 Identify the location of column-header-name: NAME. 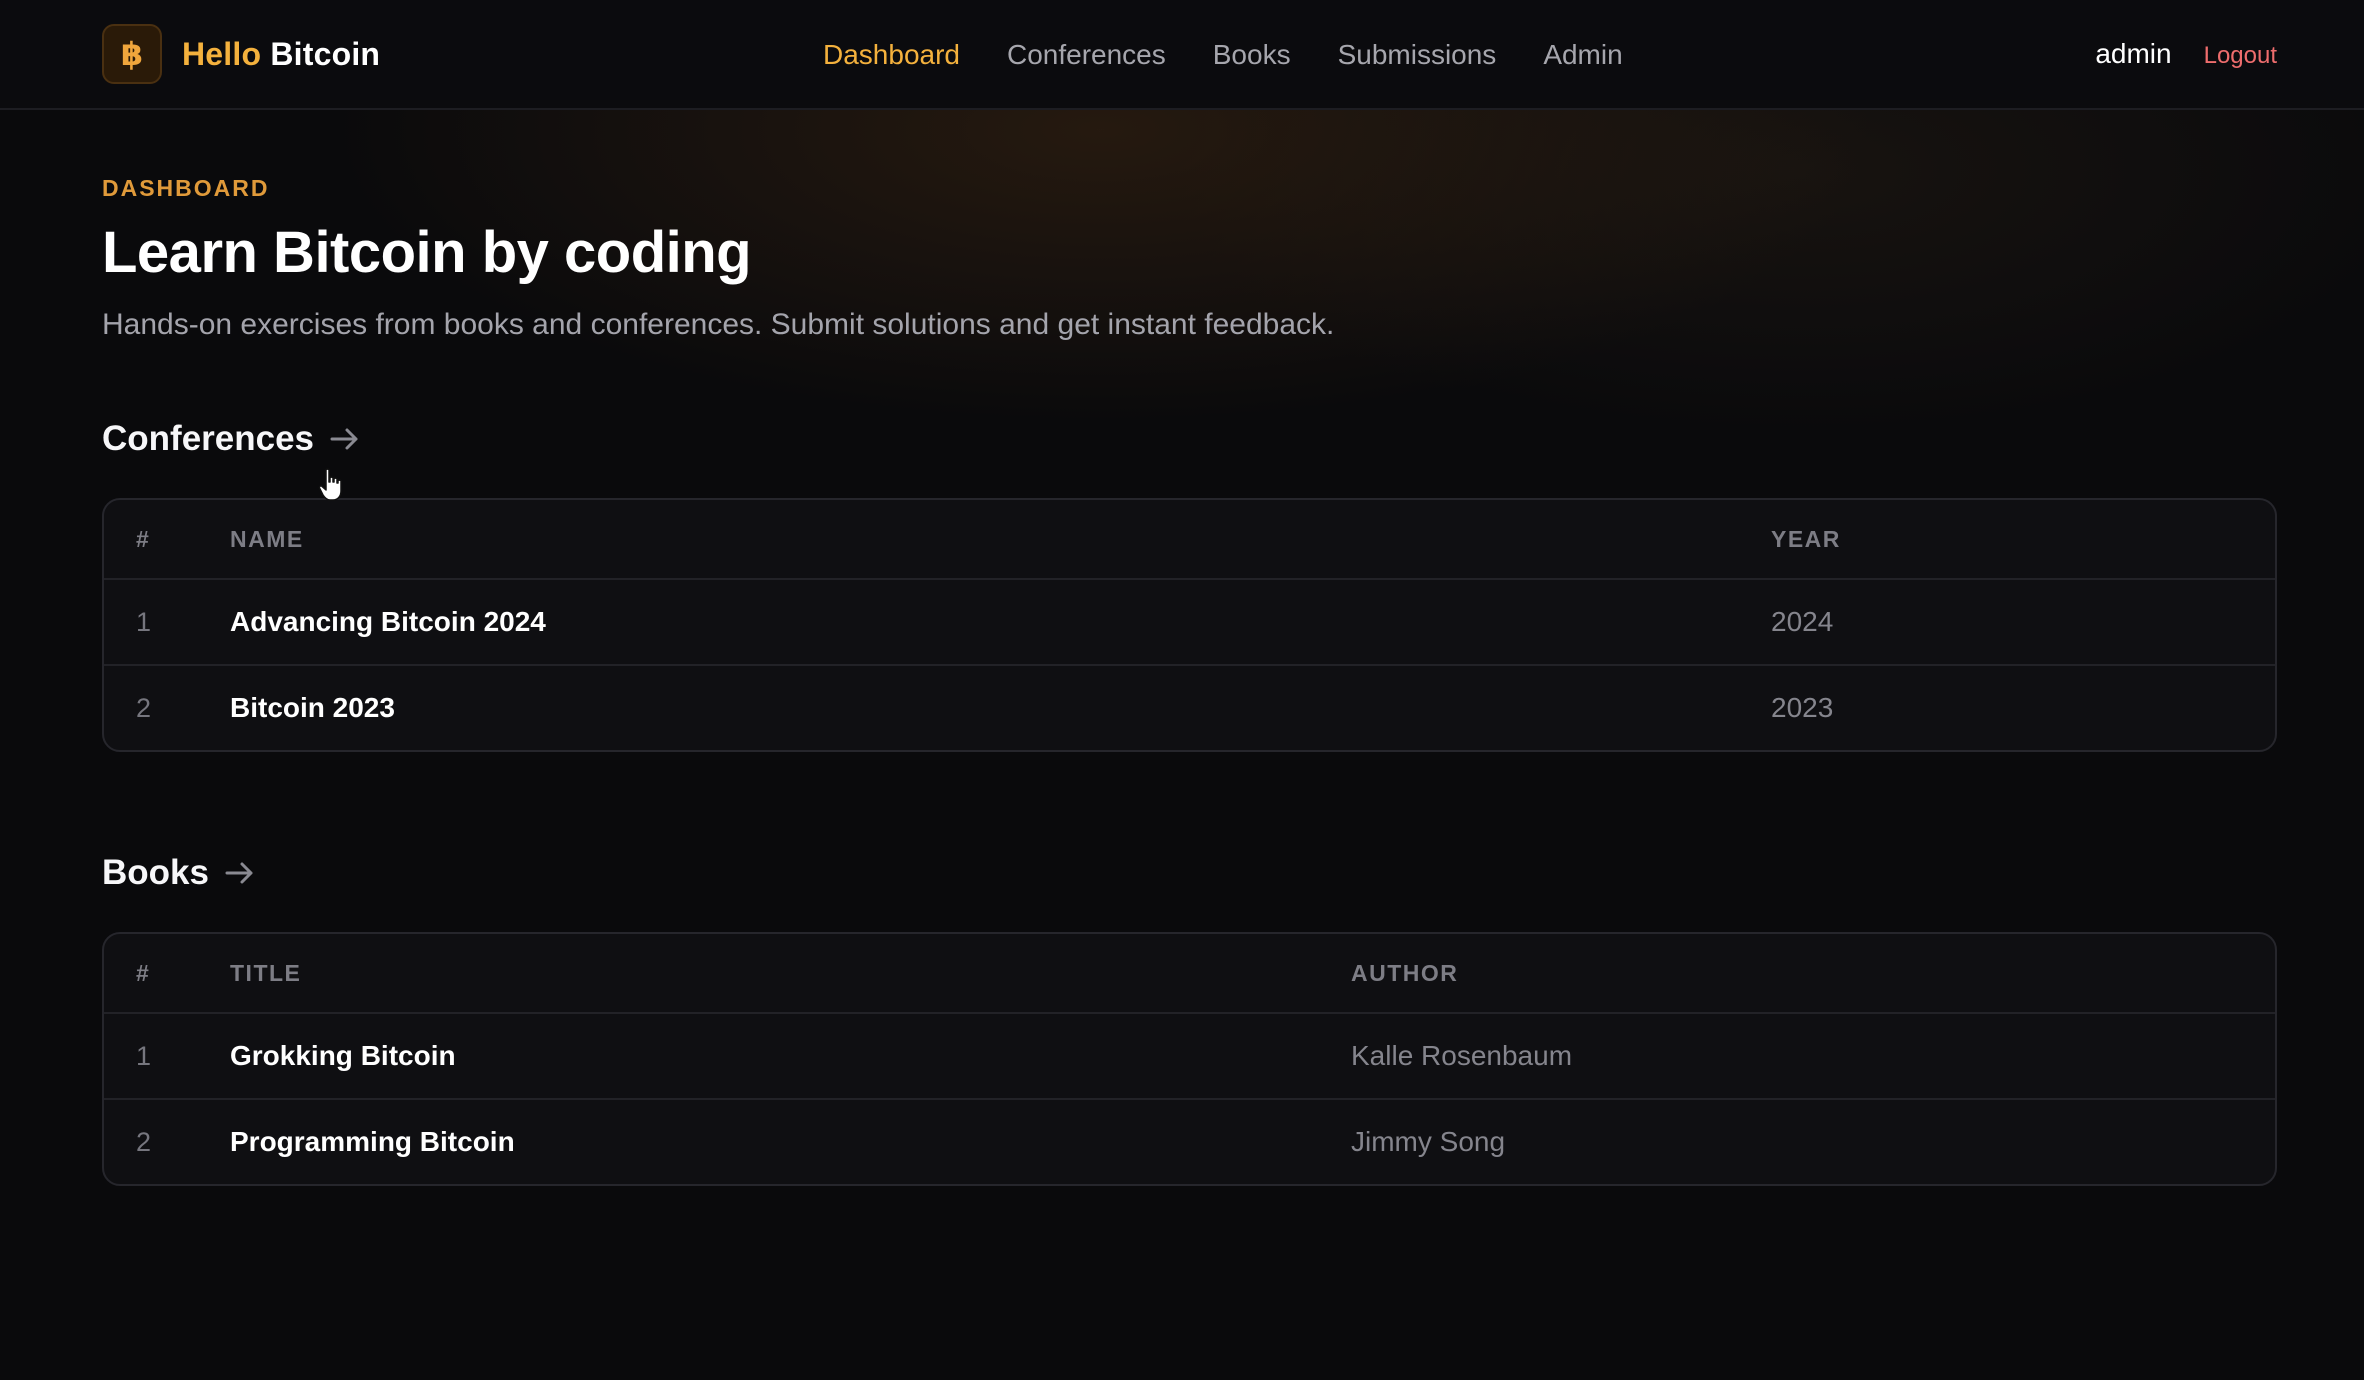
(267, 538).